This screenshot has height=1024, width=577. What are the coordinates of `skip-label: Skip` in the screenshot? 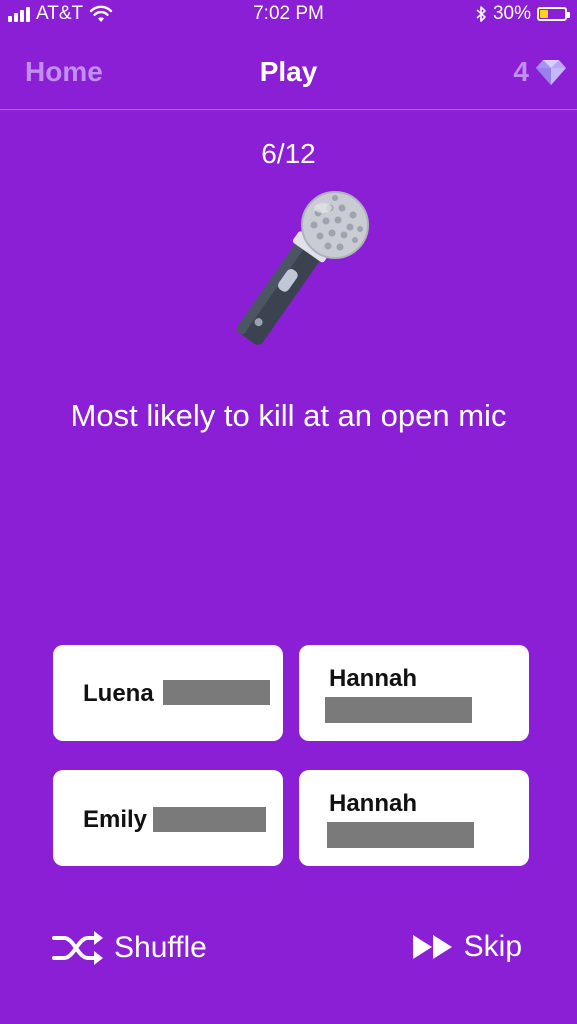 It's located at (492, 946).